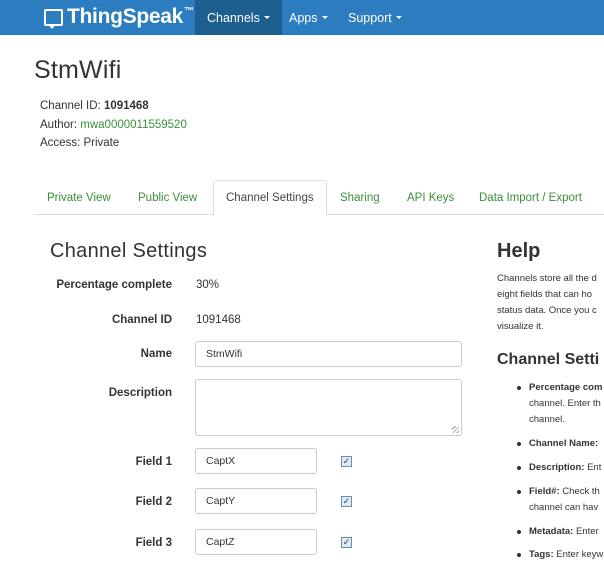 This screenshot has width=604, height=569. What do you see at coordinates (101, 143) in the screenshot?
I see `access-value: Private` at bounding box center [101, 143].